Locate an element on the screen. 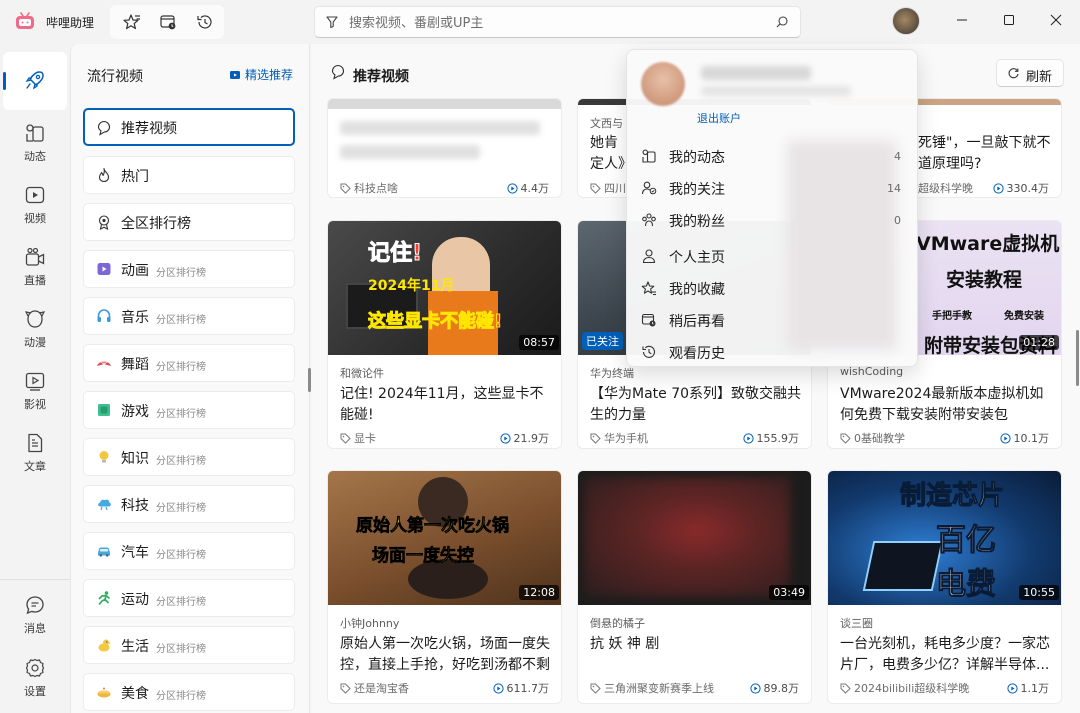 This screenshot has width=1080, height=713. video-tag: 四川 is located at coordinates (608, 188).